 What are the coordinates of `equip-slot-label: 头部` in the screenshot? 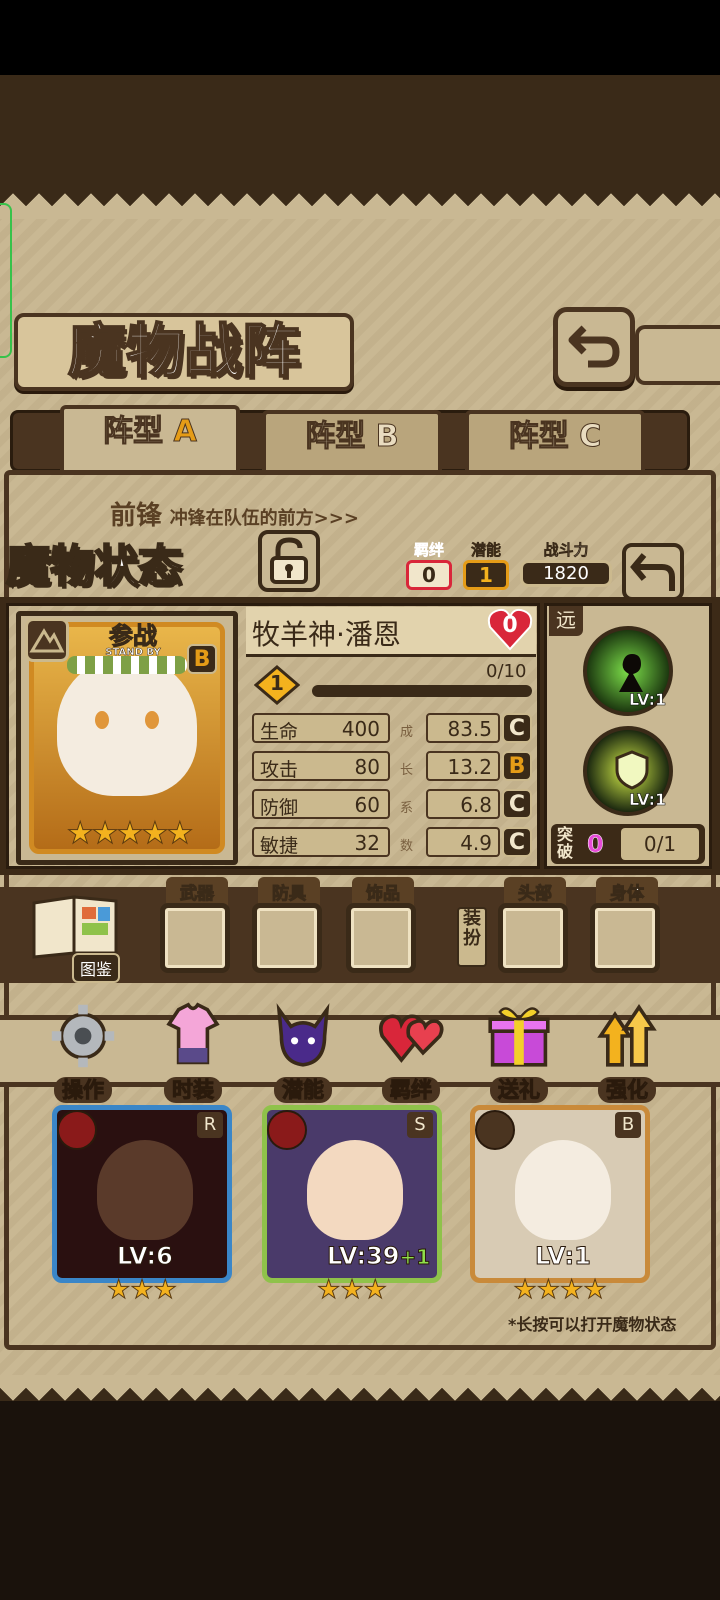 It's located at (535, 891).